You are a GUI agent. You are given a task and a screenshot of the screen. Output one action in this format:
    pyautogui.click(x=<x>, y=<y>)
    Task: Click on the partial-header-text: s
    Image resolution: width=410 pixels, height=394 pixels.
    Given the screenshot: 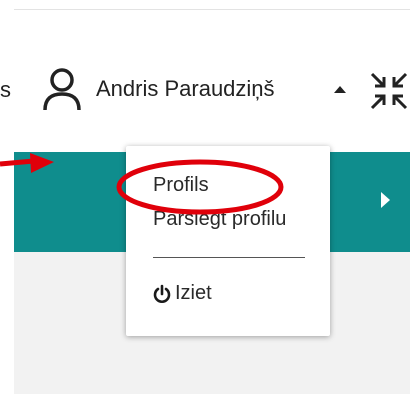 What is the action you would take?
    pyautogui.click(x=5, y=89)
    